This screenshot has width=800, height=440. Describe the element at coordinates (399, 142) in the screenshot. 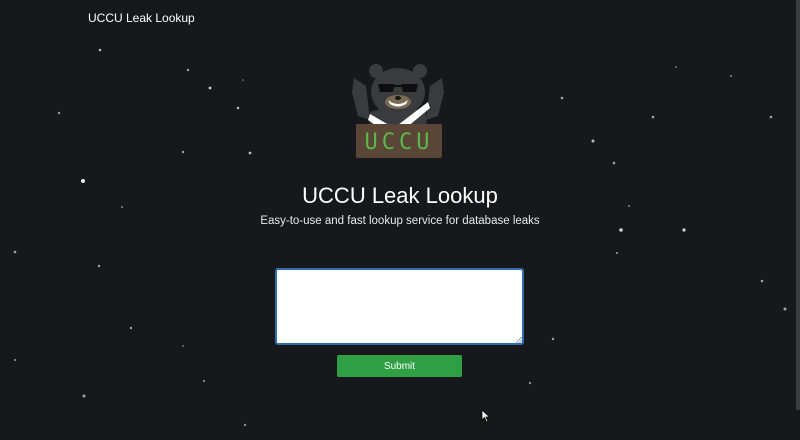

I see `logo-text: UCCU` at that location.